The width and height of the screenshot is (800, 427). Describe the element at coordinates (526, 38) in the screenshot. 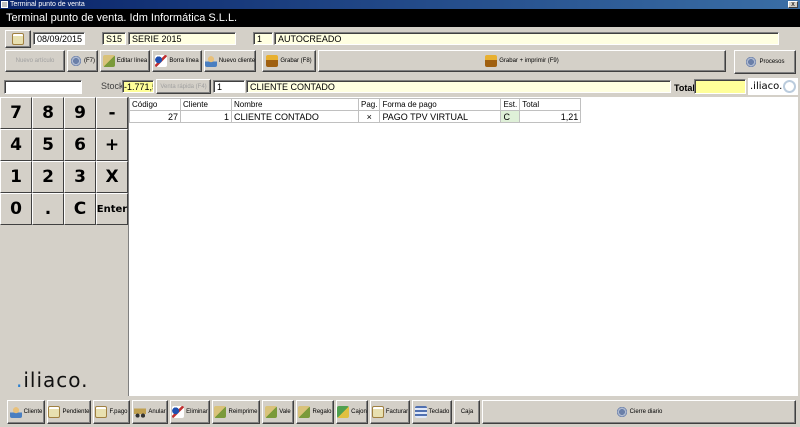

I see `document-status-field: AUTOCREADO` at that location.